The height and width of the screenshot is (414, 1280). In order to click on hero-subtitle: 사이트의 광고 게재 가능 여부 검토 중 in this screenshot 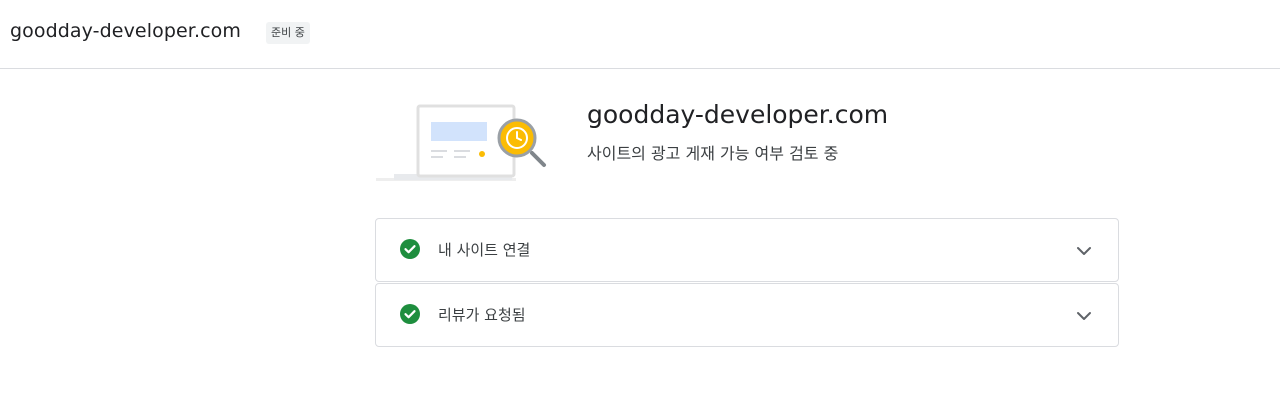, I will do `click(713, 153)`.